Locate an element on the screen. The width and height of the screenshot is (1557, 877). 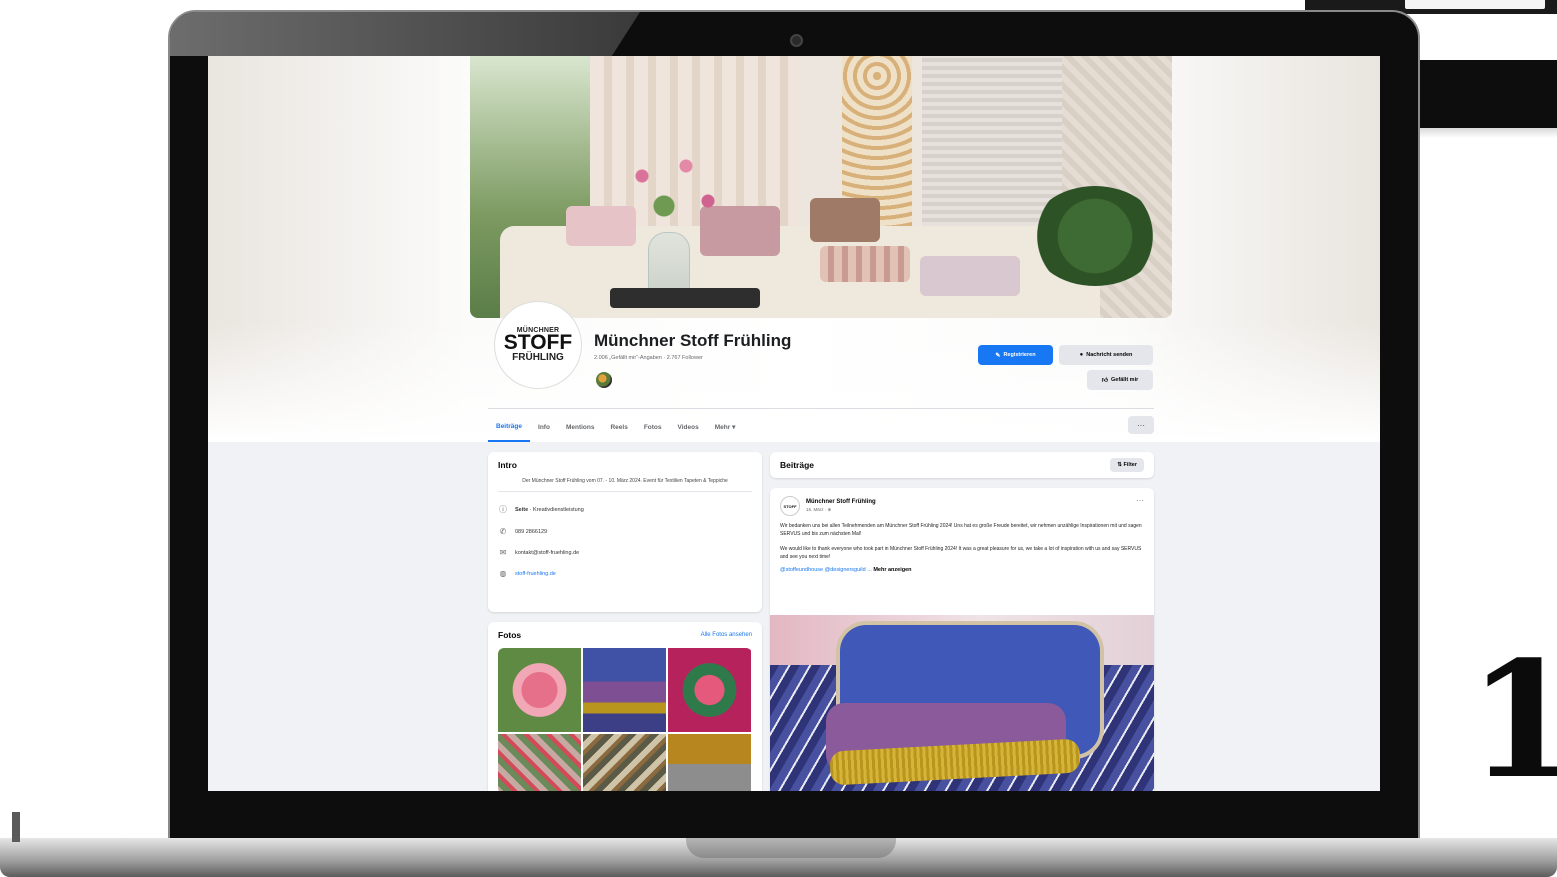
tab-more: Mehr ▾ is located at coordinates (725, 427).